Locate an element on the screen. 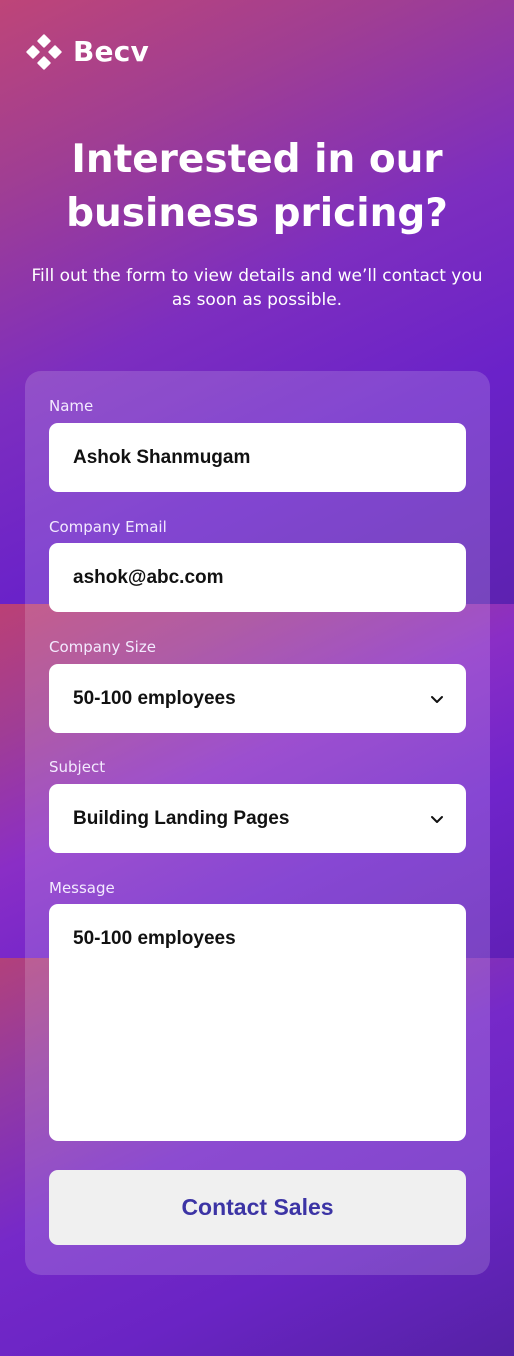 The width and height of the screenshot is (514, 1356). message-label: Message is located at coordinates (82, 888).